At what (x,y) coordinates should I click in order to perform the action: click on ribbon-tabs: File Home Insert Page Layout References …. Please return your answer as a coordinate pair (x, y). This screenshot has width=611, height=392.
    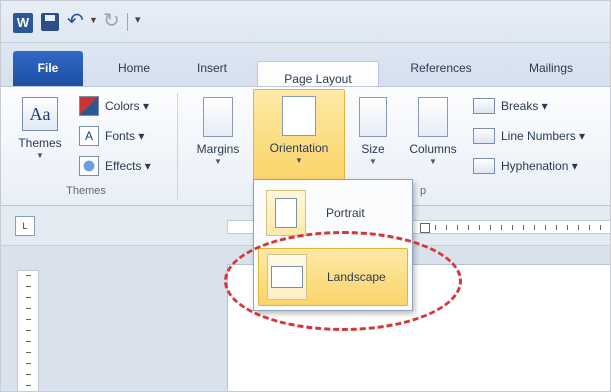
    Looking at the image, I should click on (305, 70).